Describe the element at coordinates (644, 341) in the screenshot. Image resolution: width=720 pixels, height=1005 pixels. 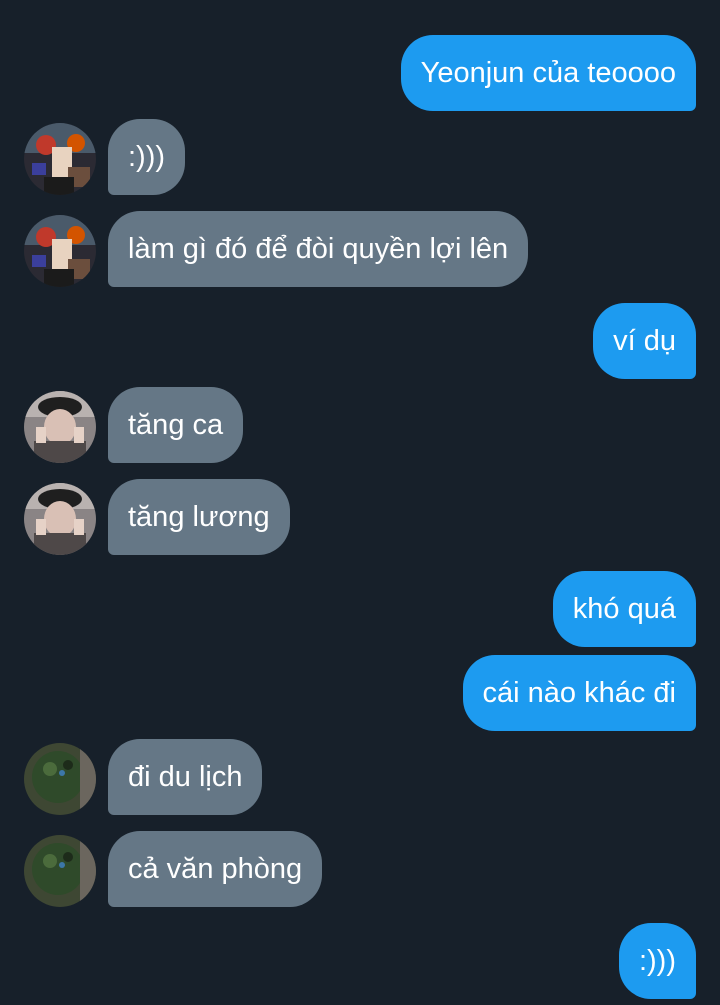
I see `message-bubble-outgoing: ví dụ` at that location.